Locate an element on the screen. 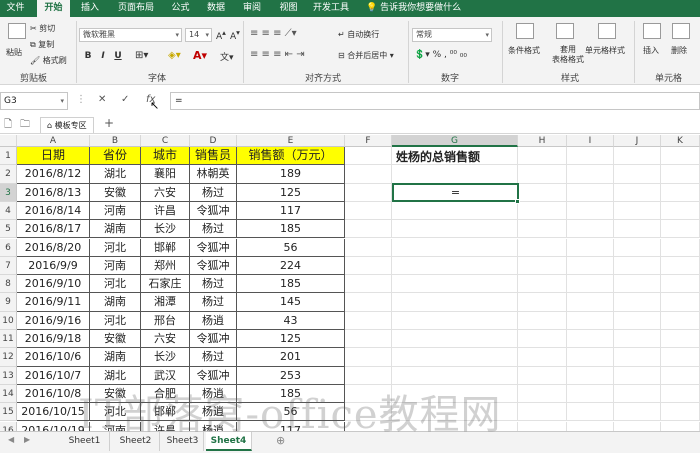  select-all-corner is located at coordinates (8, 141).